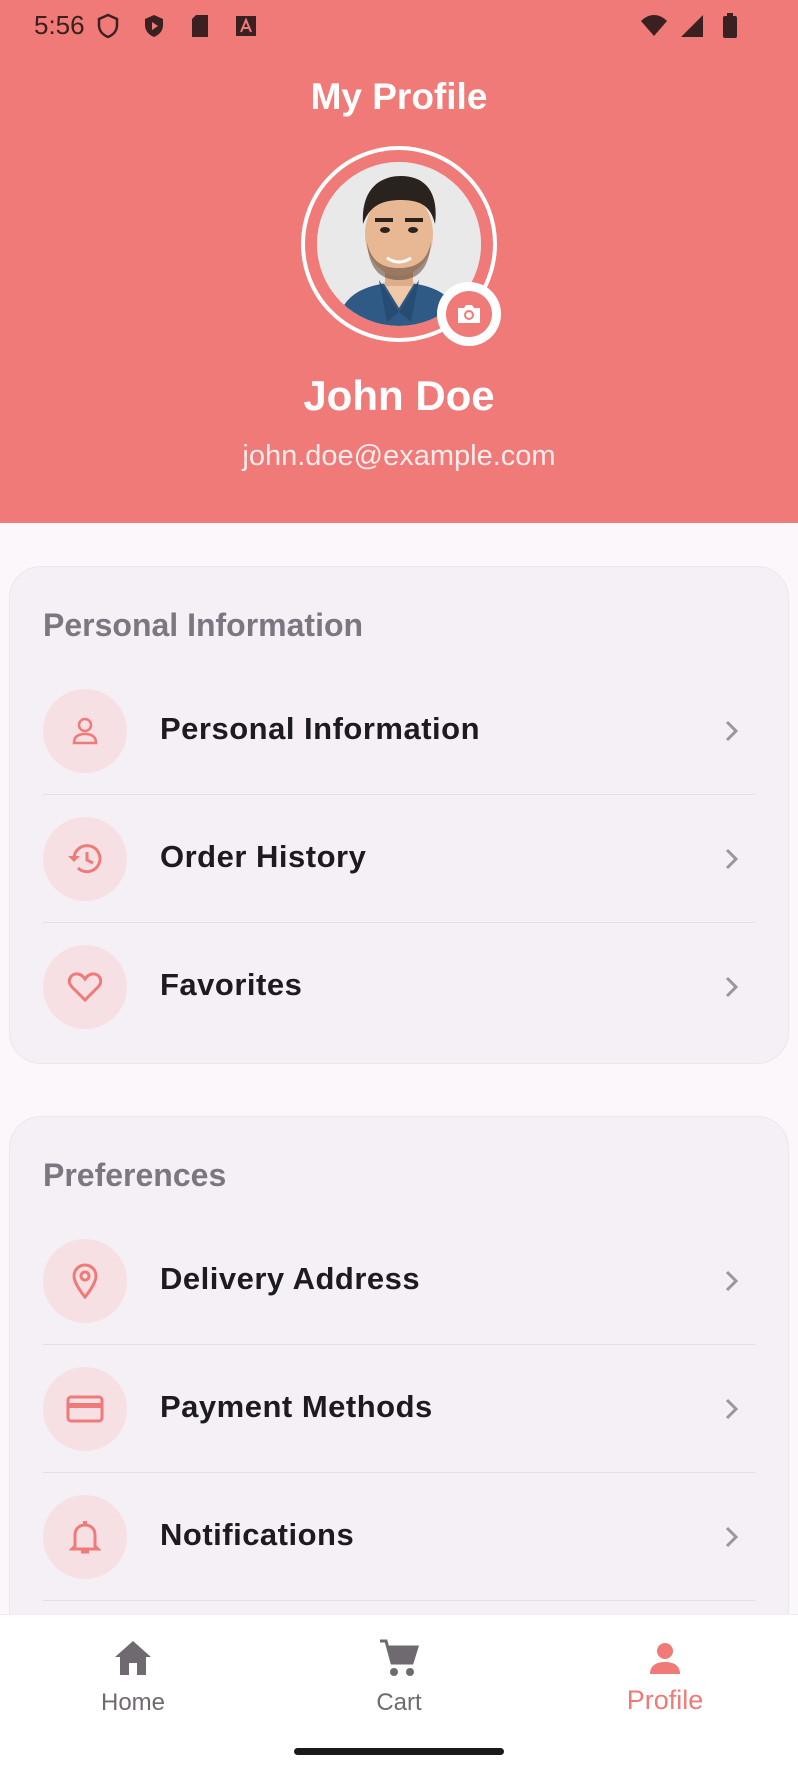  What do you see at coordinates (399, 1702) in the screenshot?
I see `nav-label: Cart` at bounding box center [399, 1702].